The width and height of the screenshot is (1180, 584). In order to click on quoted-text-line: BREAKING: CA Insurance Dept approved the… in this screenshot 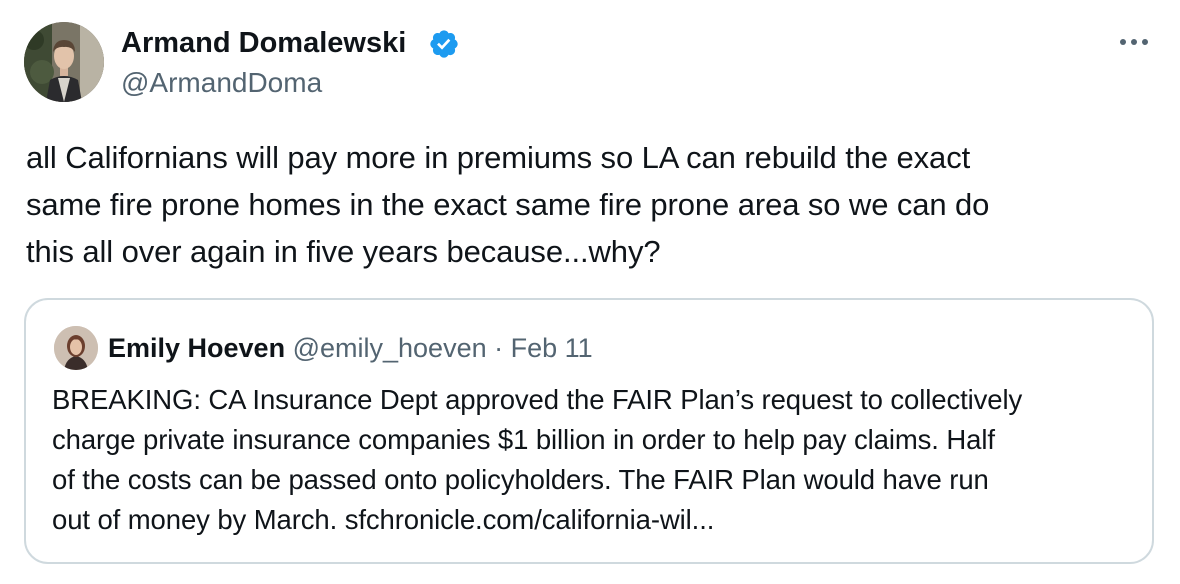, I will do `click(537, 399)`.